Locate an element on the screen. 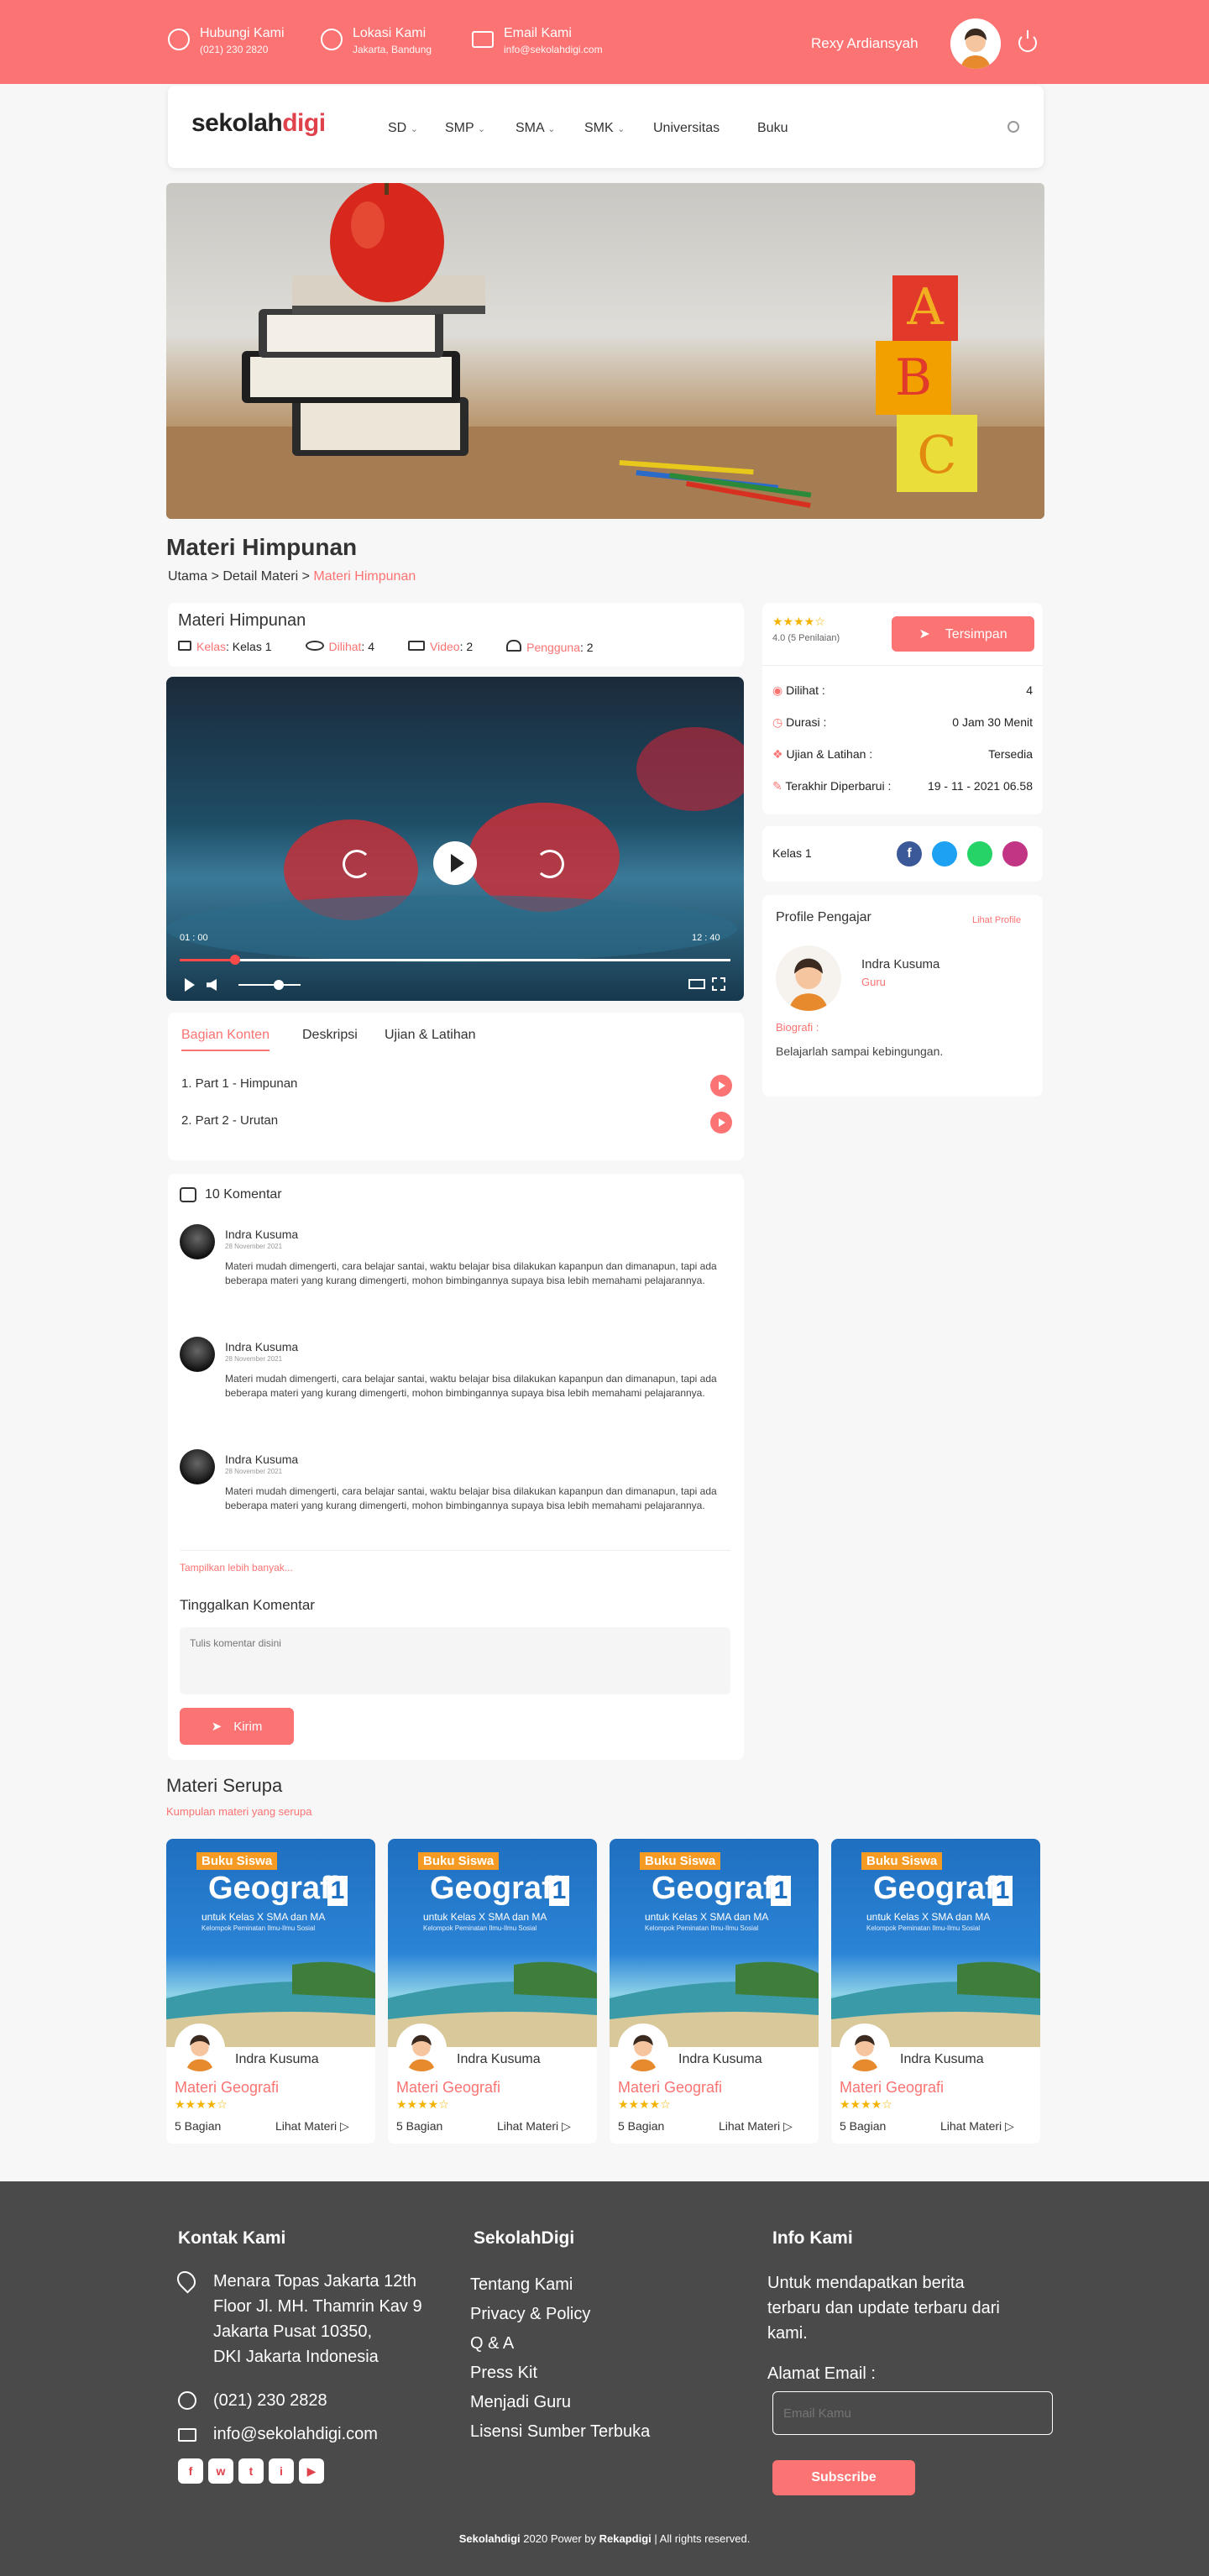  nav-item-smk: SMK ⌄ is located at coordinates (604, 128).